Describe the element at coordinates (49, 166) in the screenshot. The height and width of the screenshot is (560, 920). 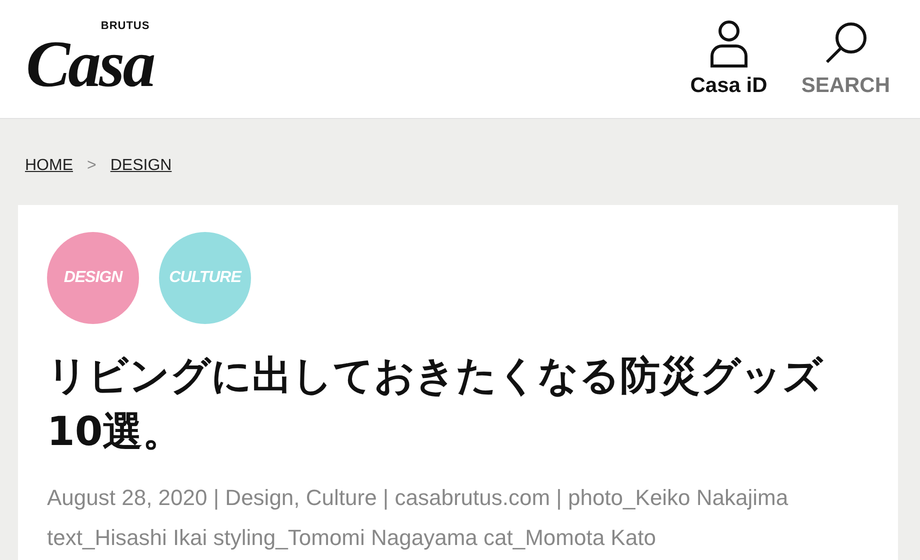
I see `breadcrumb-link: HOME` at that location.